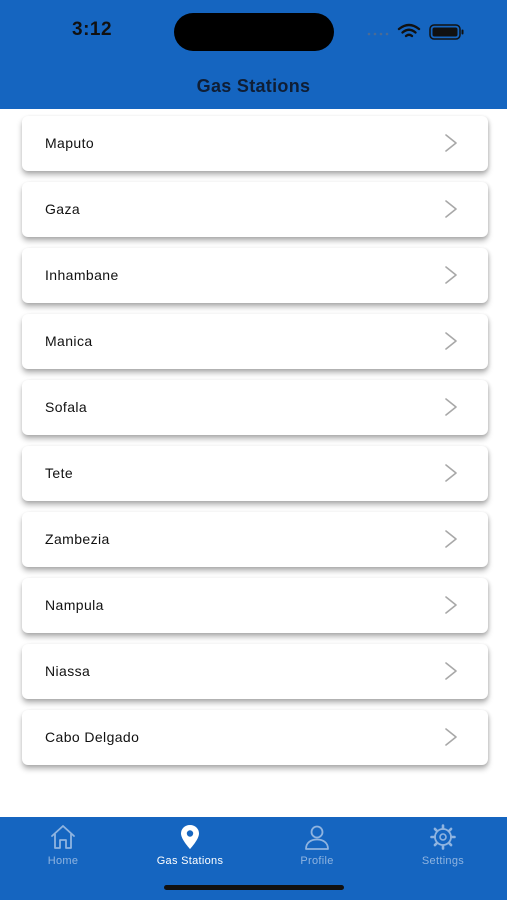 The image size is (507, 900). I want to click on list-item-label: Niassa, so click(68, 671).